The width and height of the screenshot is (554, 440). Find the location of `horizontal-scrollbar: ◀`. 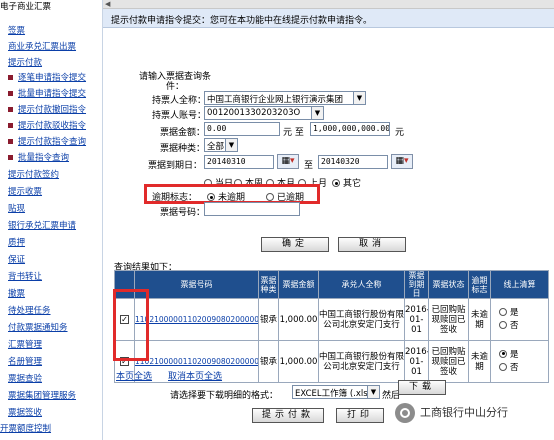

horizontal-scrollbar: ◀ is located at coordinates (328, 4).